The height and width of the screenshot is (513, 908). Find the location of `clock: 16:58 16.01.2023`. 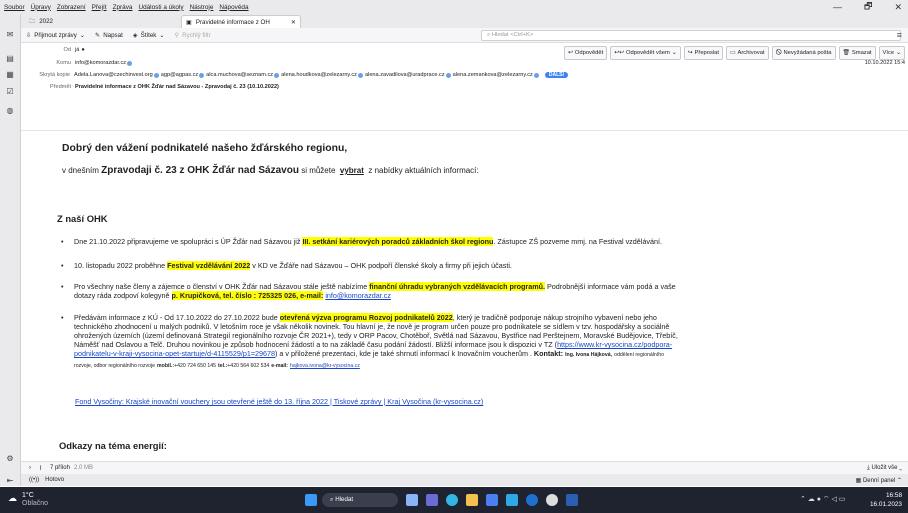

clock: 16:58 16.01.2023 is located at coordinates (886, 500).